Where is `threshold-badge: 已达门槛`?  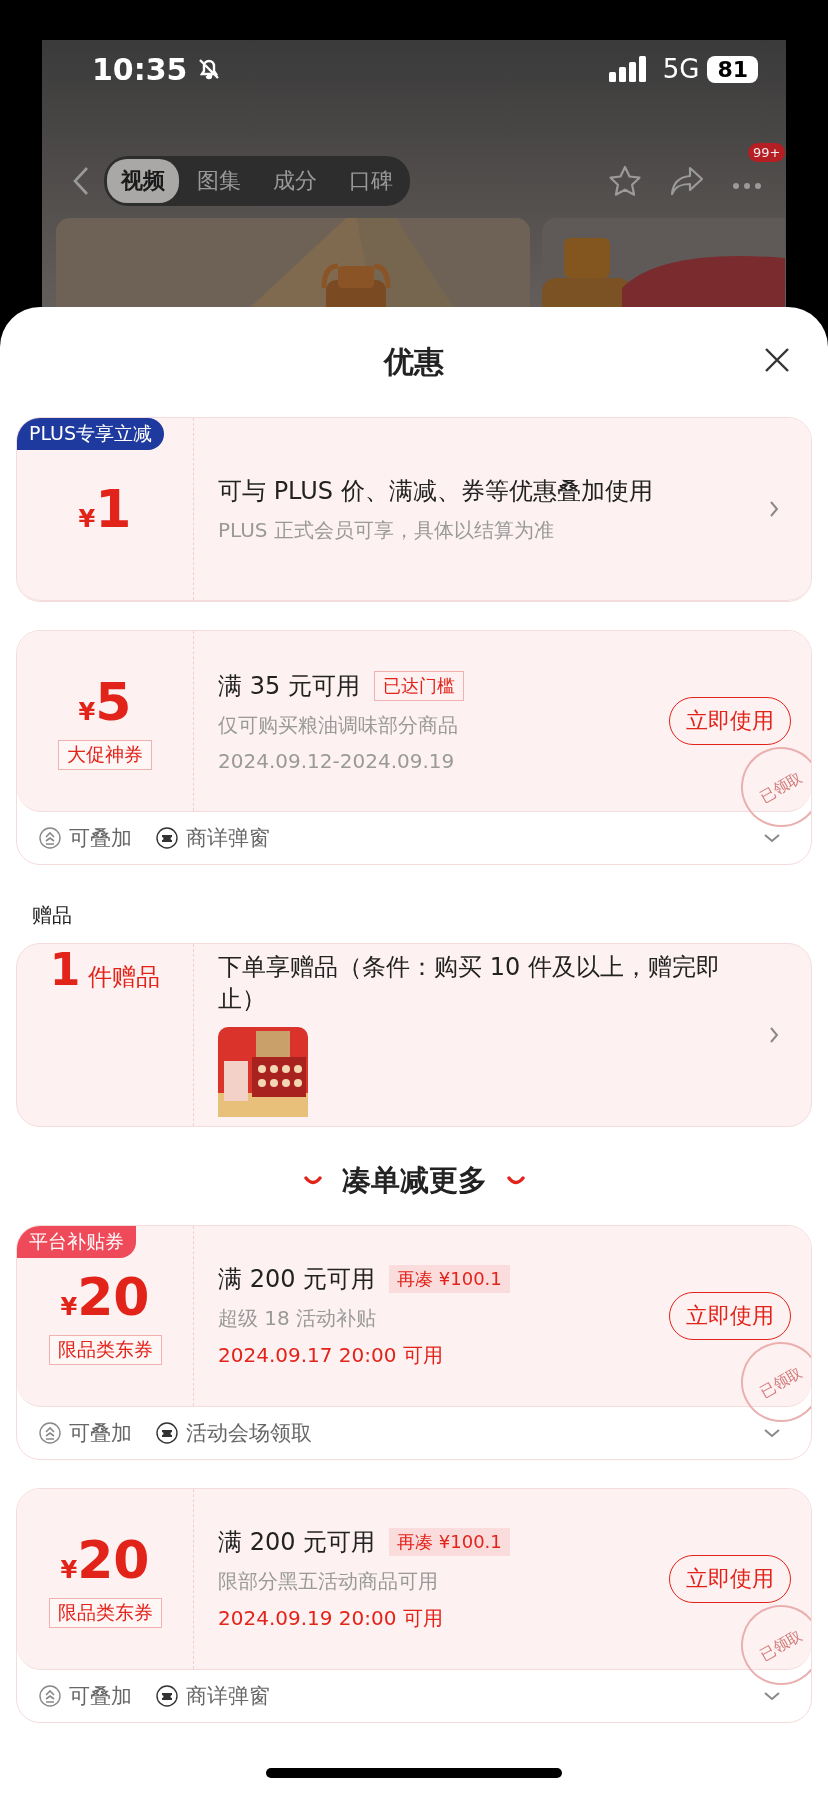 threshold-badge: 已达门槛 is located at coordinates (418, 685).